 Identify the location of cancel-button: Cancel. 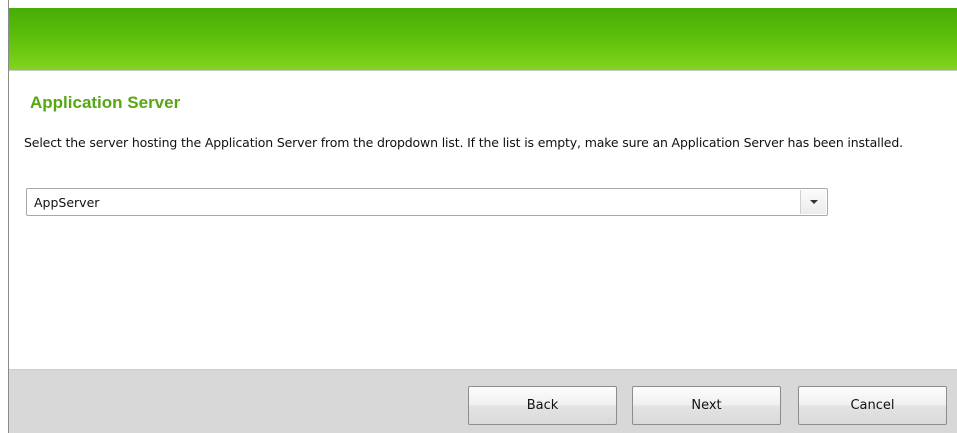
(872, 405).